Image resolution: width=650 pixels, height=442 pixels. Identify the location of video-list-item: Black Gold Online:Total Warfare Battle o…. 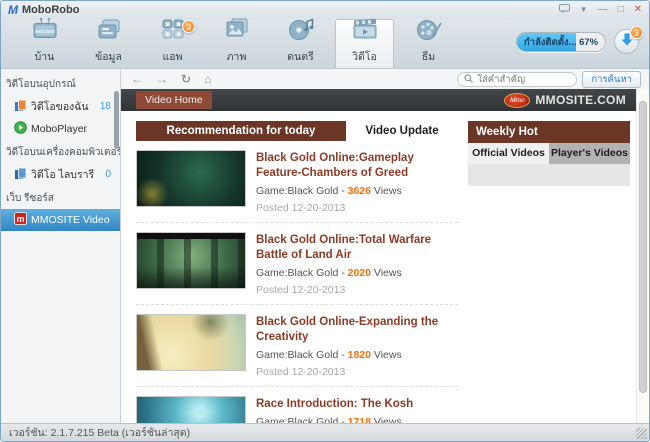
(297, 264).